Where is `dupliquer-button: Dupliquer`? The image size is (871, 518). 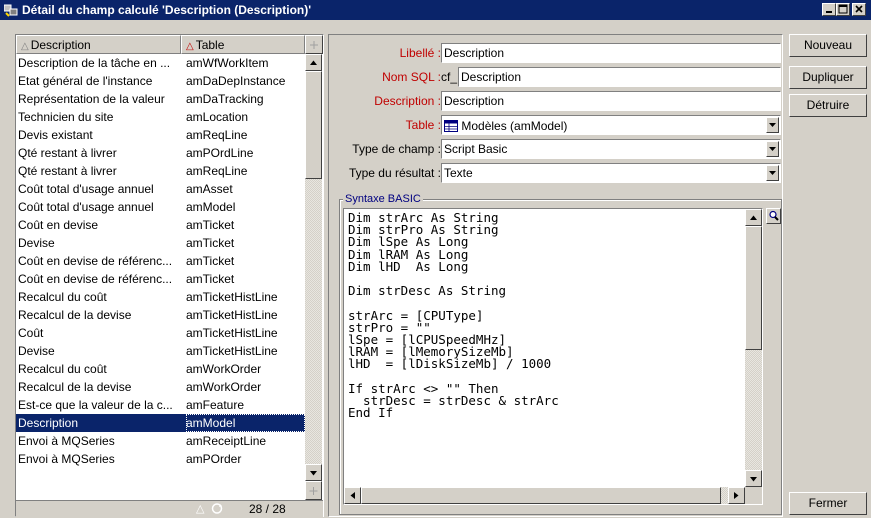
dupliquer-button: Dupliquer is located at coordinates (828, 77).